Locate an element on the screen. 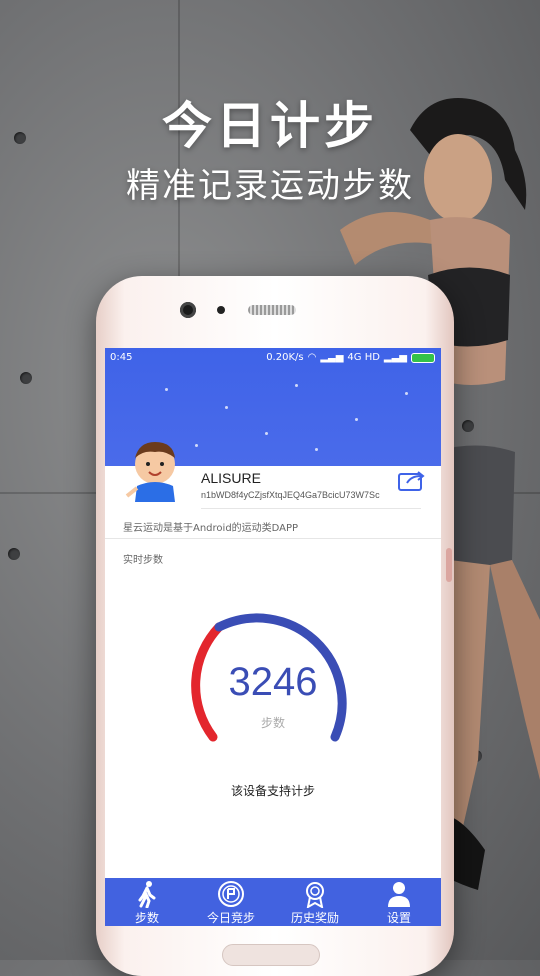  home-button is located at coordinates (271, 955).